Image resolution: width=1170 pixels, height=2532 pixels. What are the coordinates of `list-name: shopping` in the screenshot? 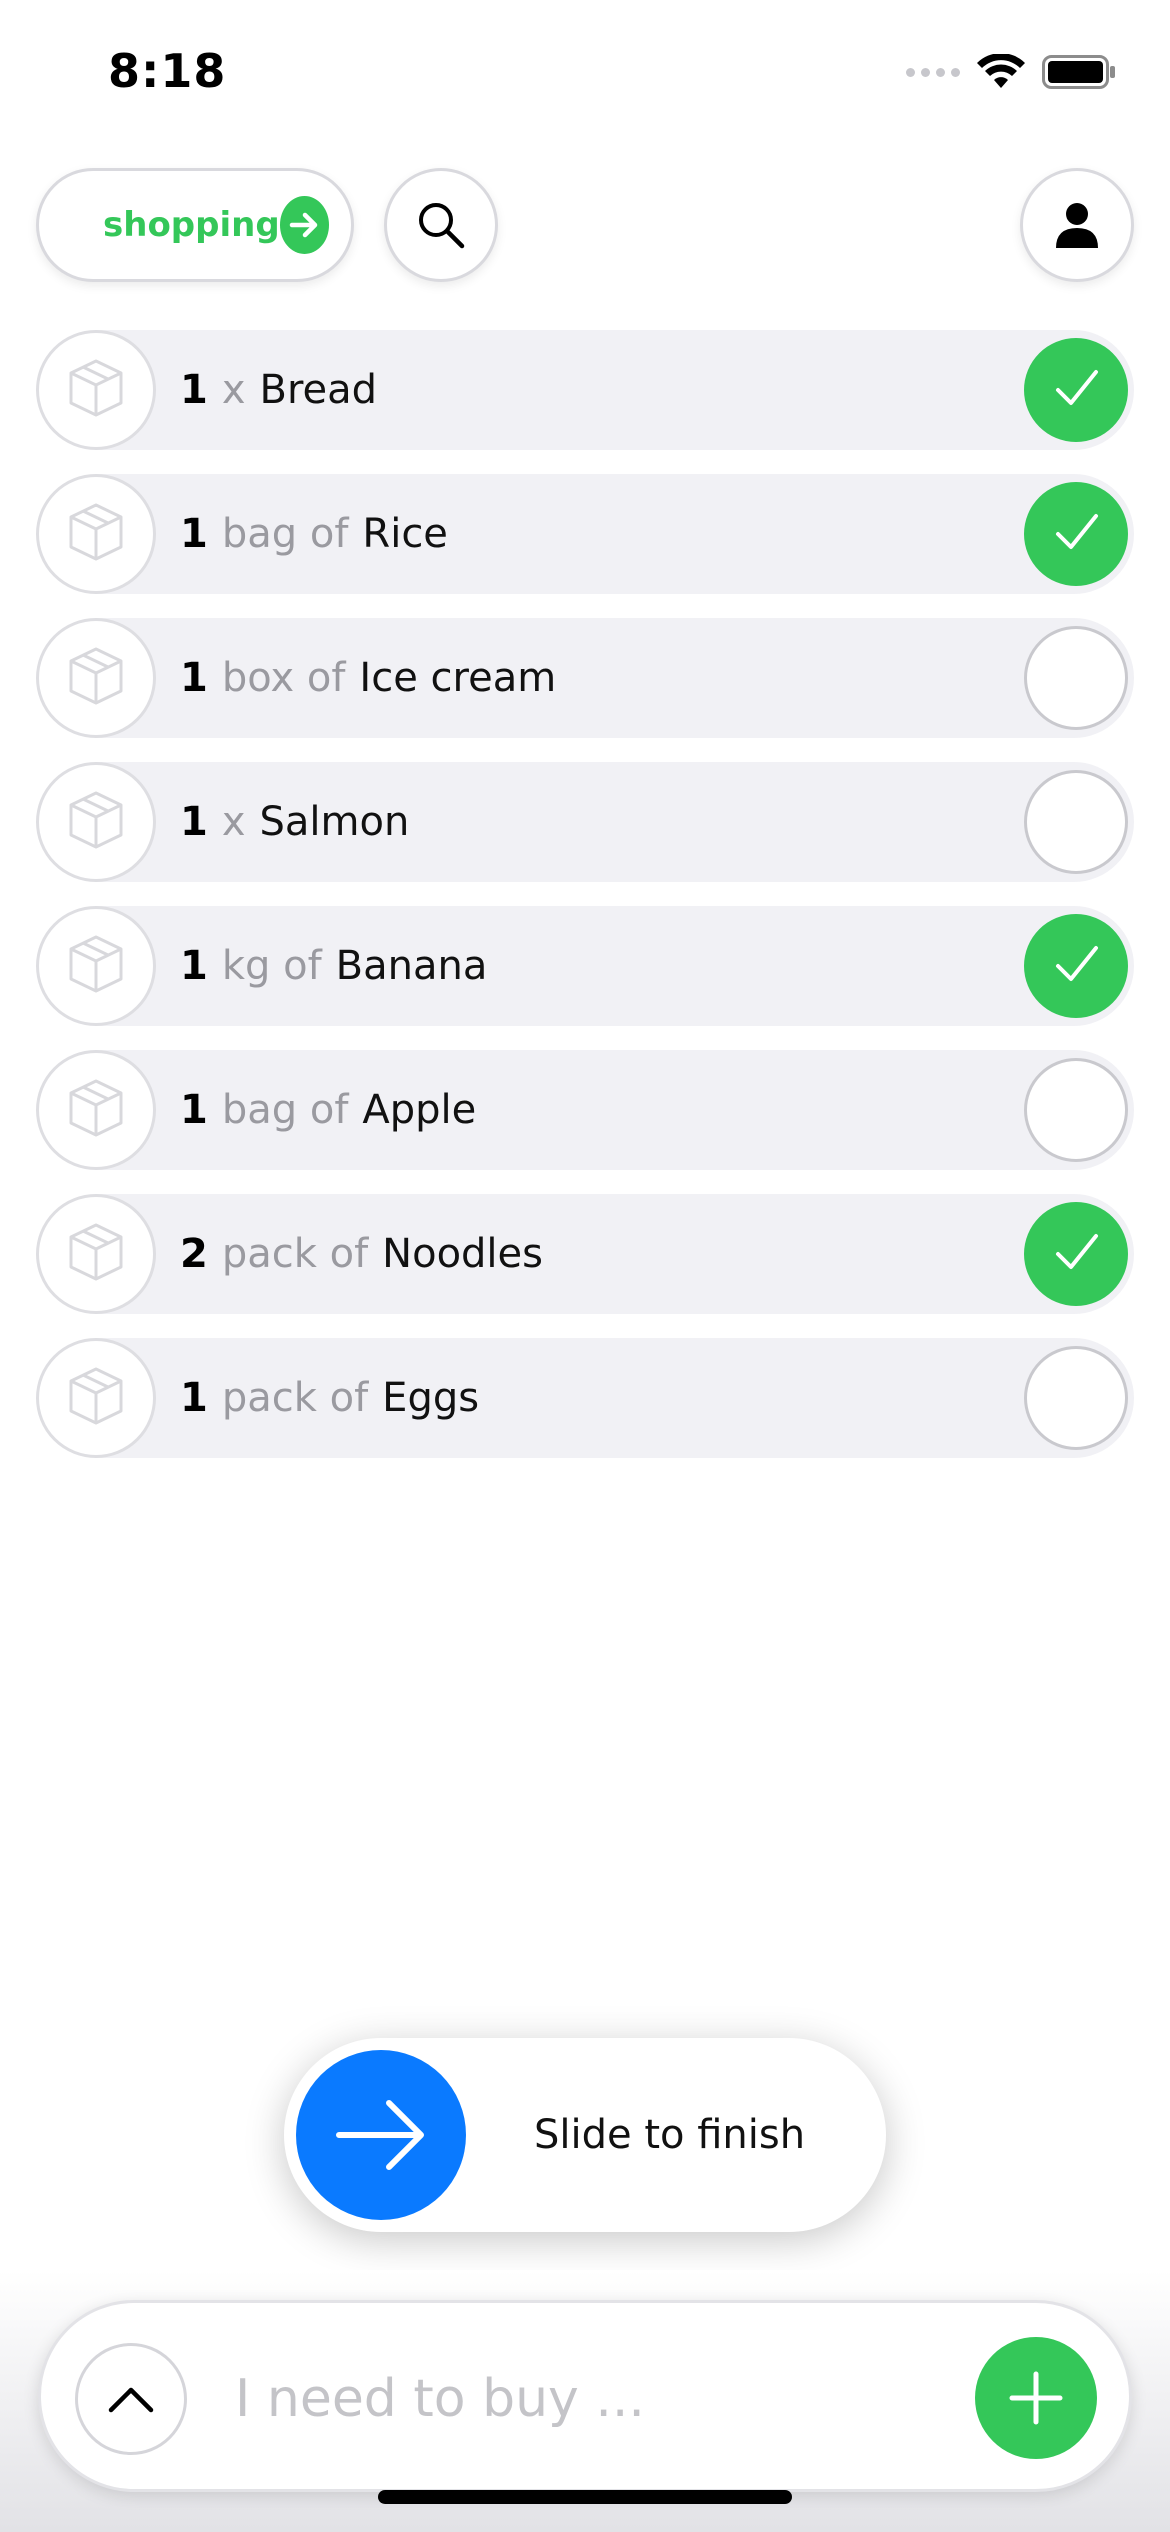 It's located at (191, 225).